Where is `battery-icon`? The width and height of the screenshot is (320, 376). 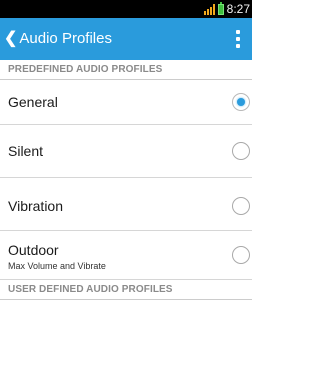 battery-icon is located at coordinates (220, 8).